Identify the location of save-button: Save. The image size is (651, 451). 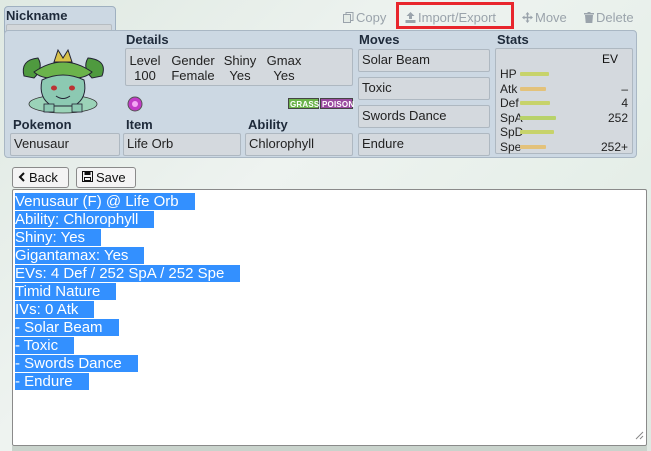
(106, 177).